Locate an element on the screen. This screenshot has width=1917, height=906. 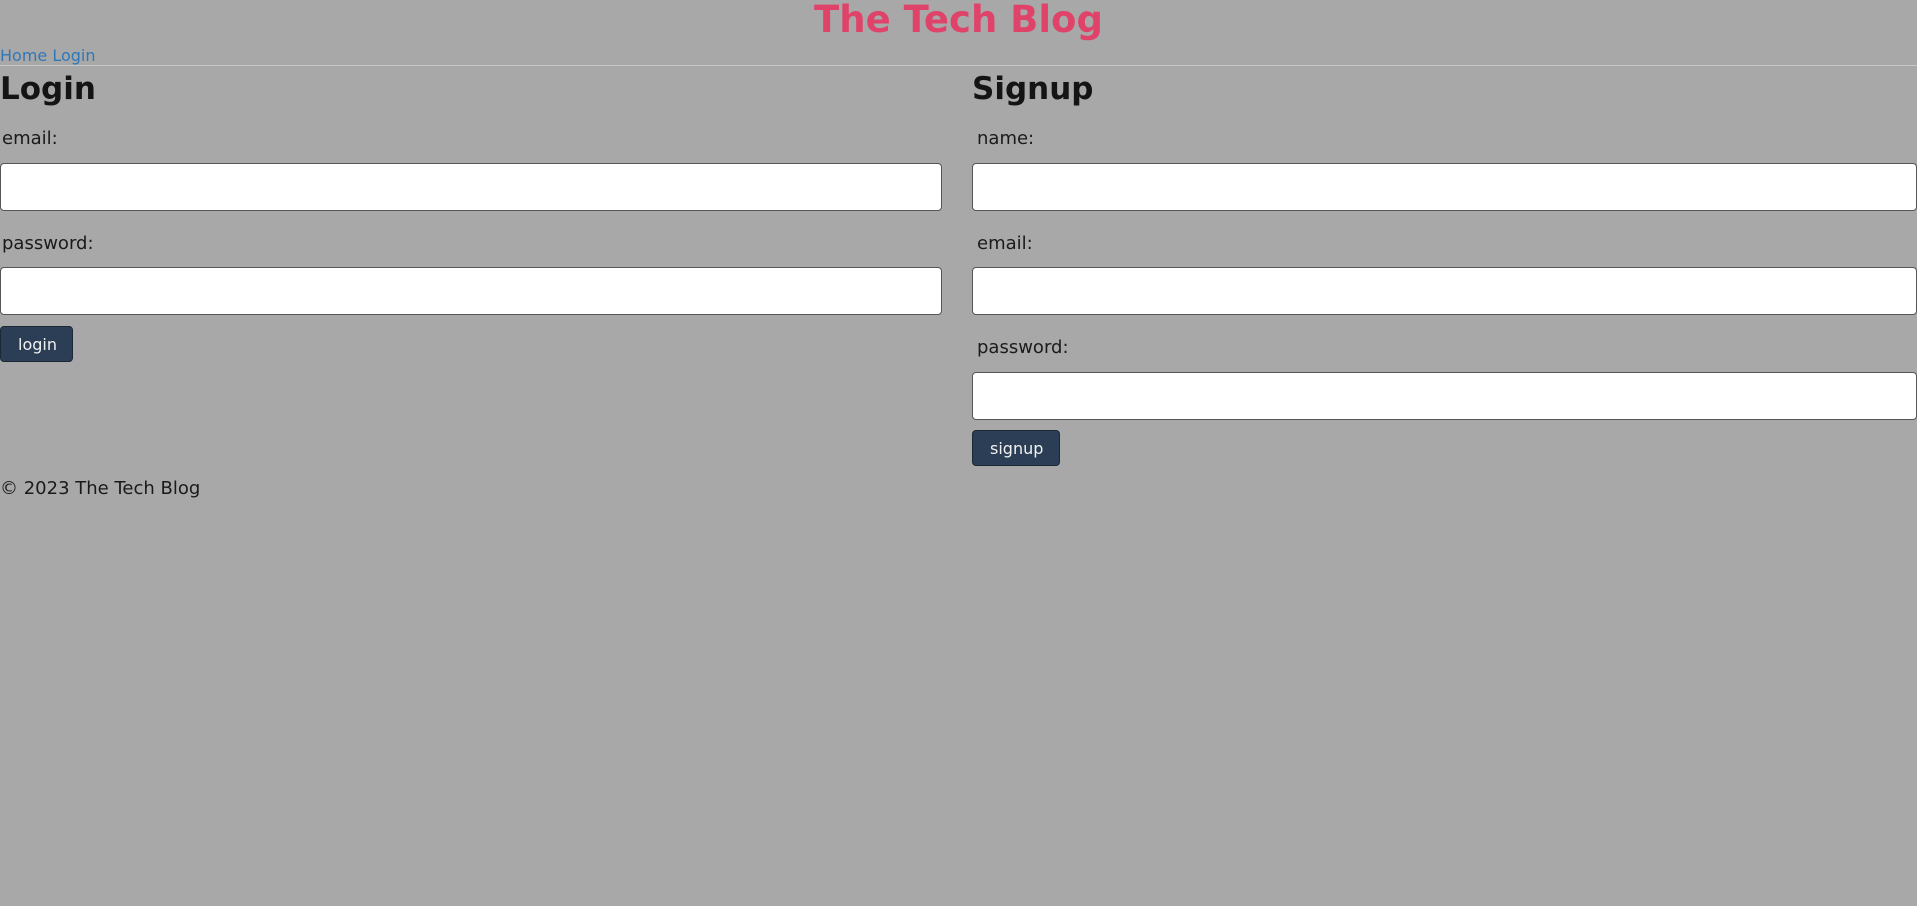
signup-password-input is located at coordinates (1444, 396).